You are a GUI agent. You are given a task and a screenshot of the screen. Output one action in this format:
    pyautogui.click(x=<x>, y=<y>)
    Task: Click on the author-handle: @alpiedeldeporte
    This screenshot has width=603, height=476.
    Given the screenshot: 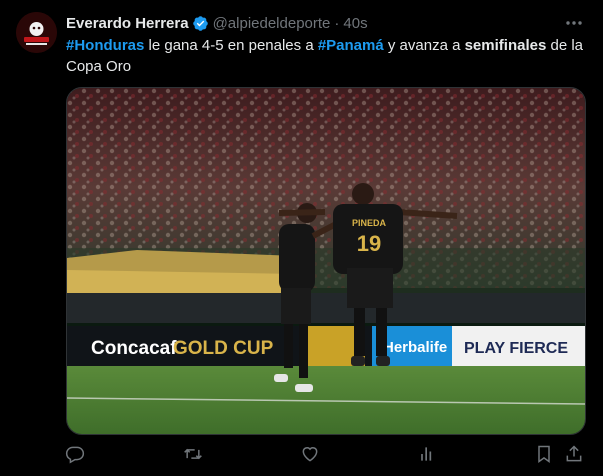 What is the action you would take?
    pyautogui.click(x=272, y=23)
    